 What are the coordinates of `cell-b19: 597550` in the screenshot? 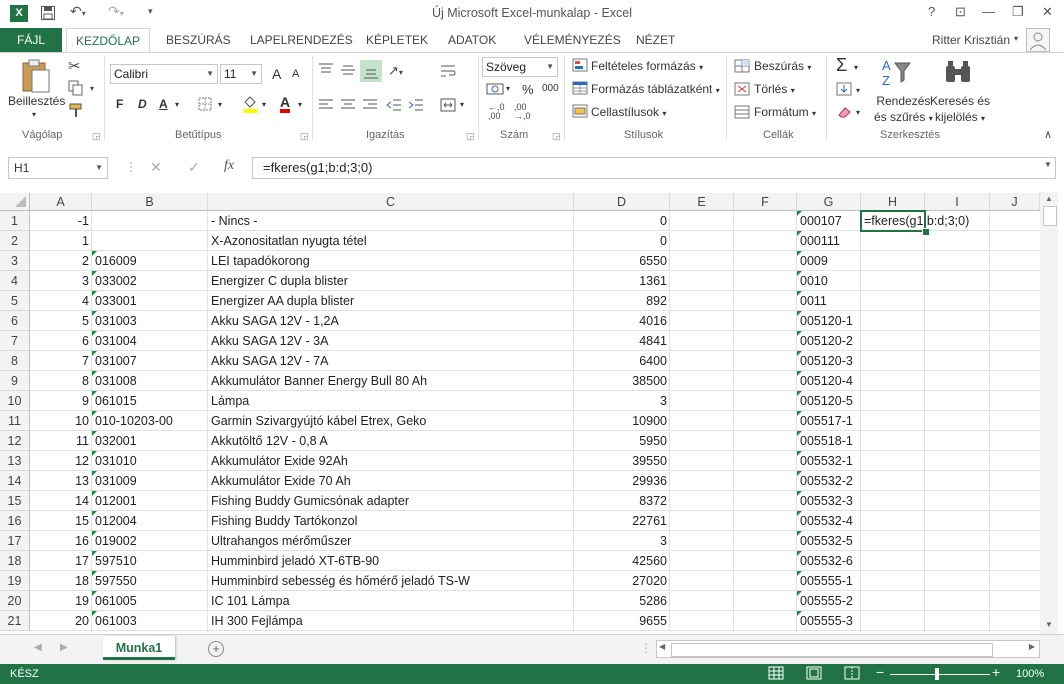 It's located at (150, 581).